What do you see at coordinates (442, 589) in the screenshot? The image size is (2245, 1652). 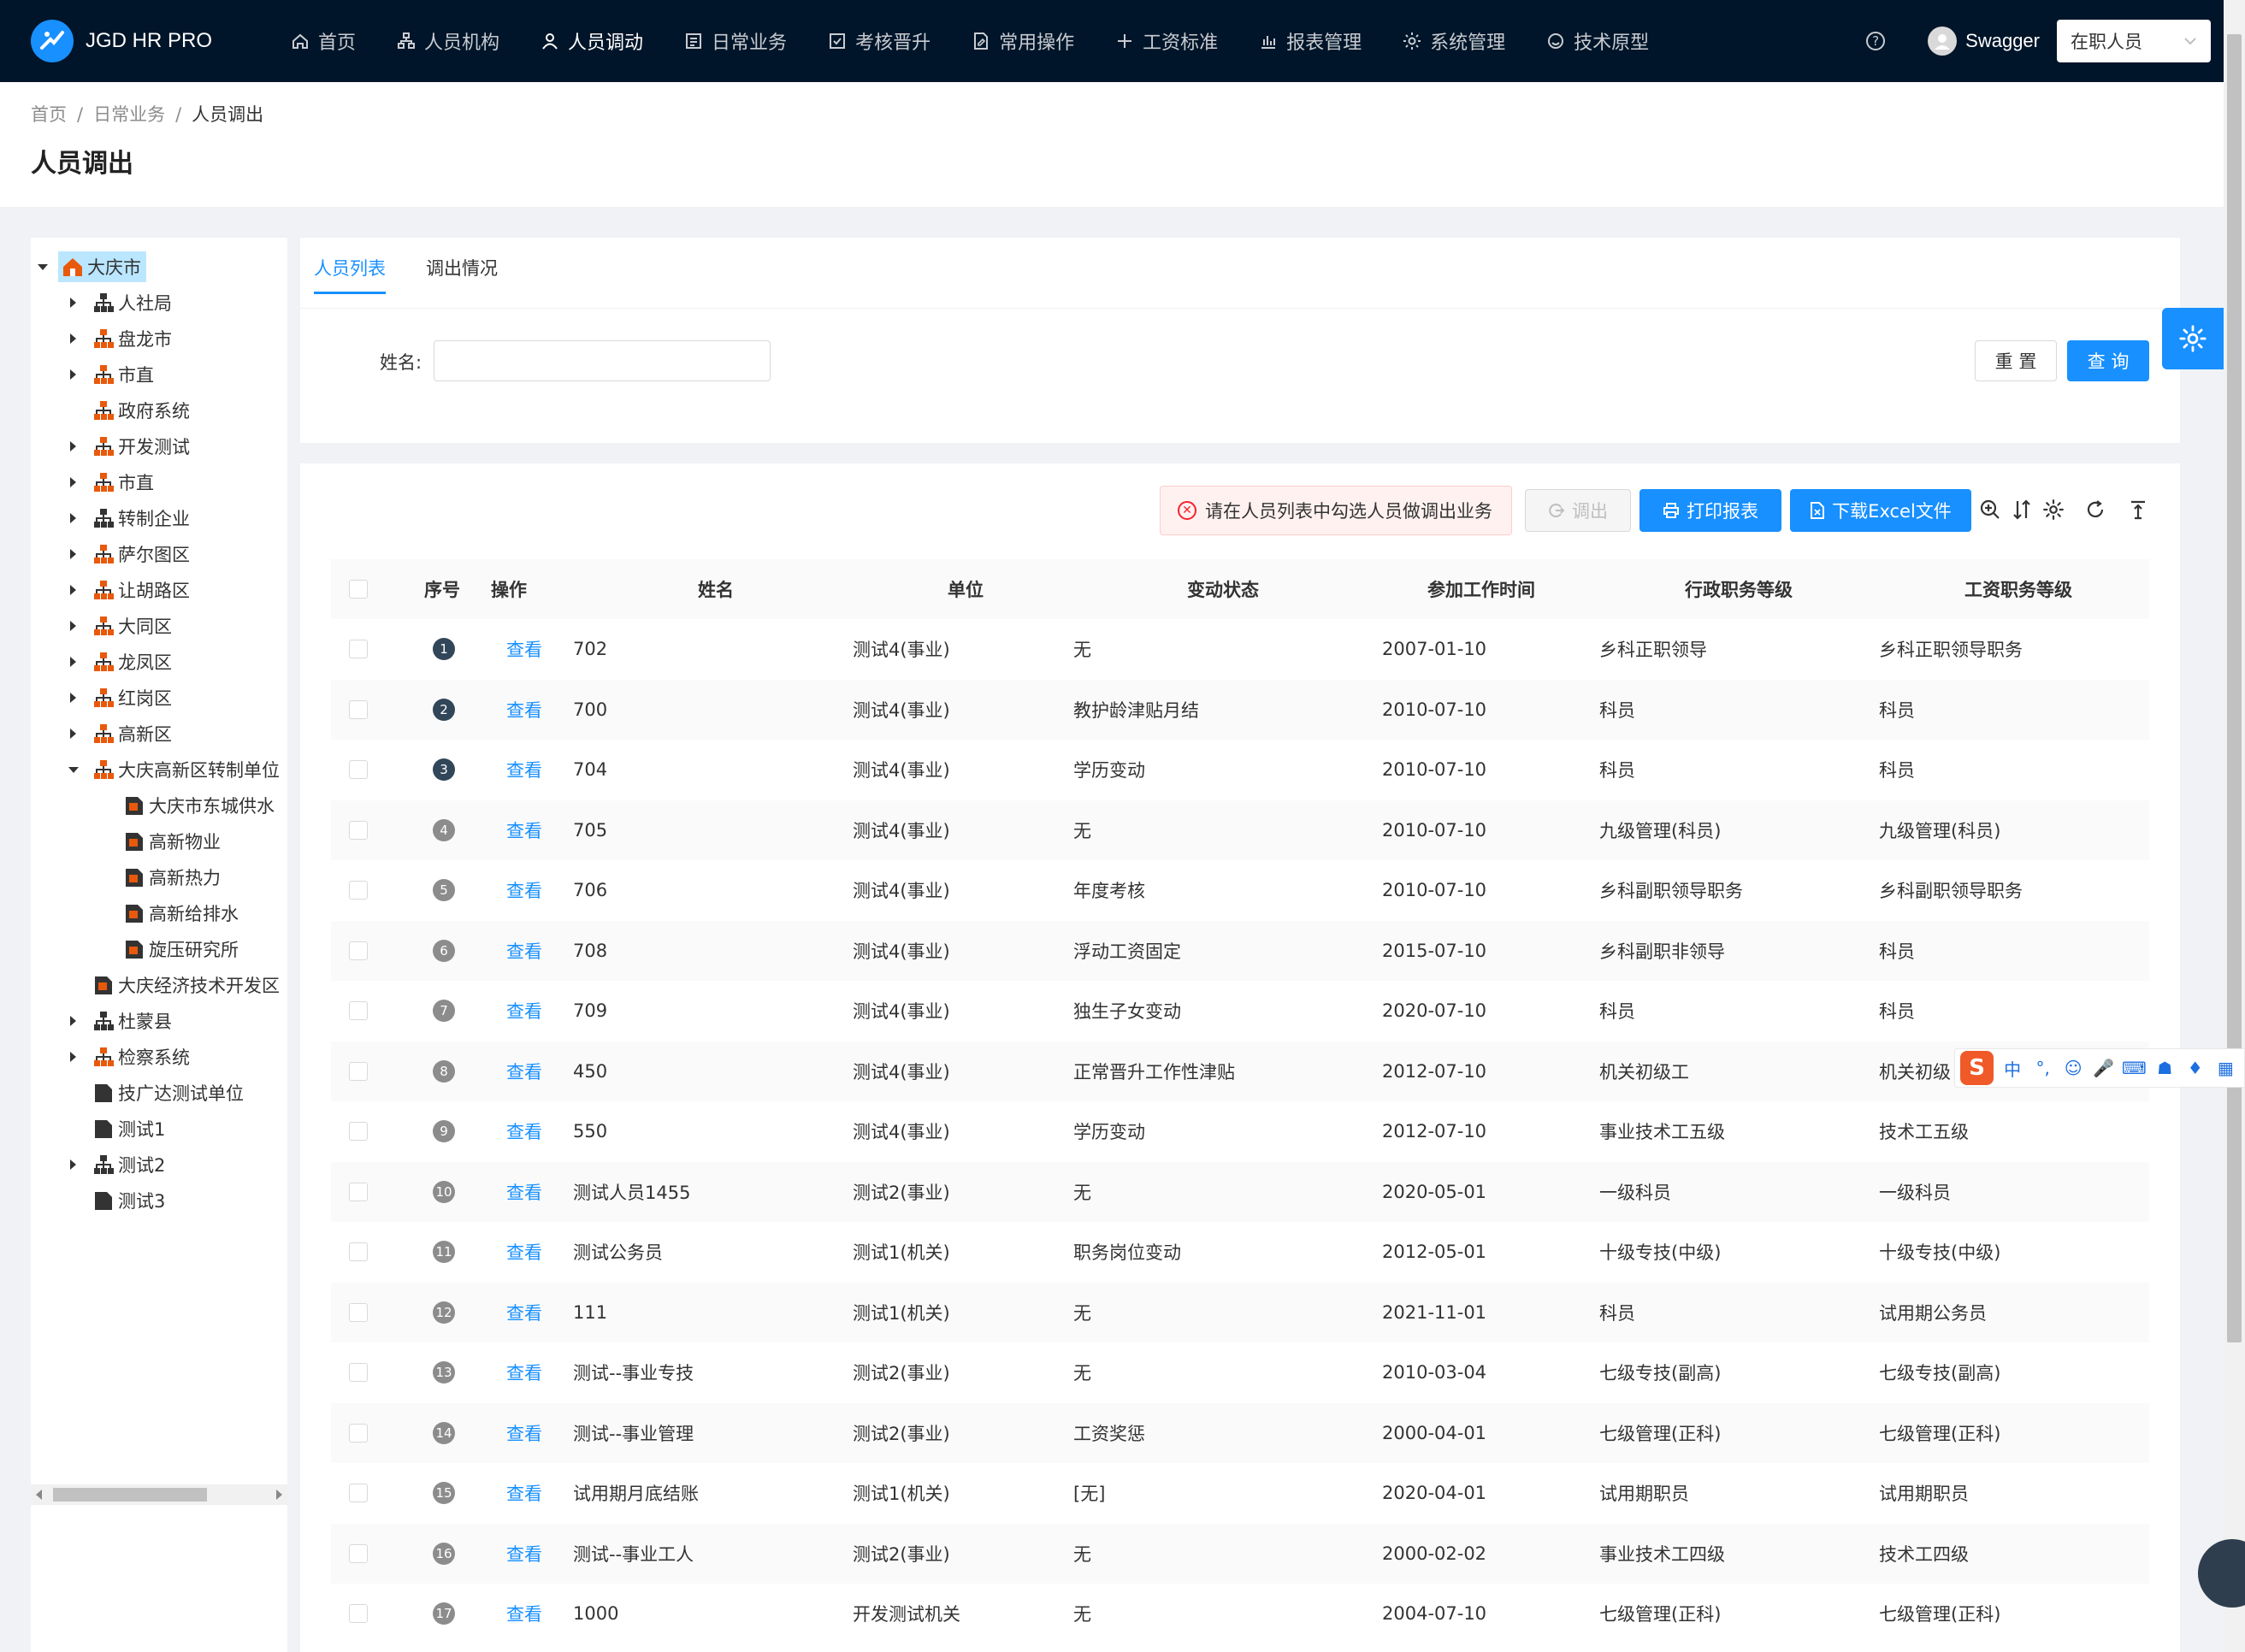 I see `column-header: 序号` at bounding box center [442, 589].